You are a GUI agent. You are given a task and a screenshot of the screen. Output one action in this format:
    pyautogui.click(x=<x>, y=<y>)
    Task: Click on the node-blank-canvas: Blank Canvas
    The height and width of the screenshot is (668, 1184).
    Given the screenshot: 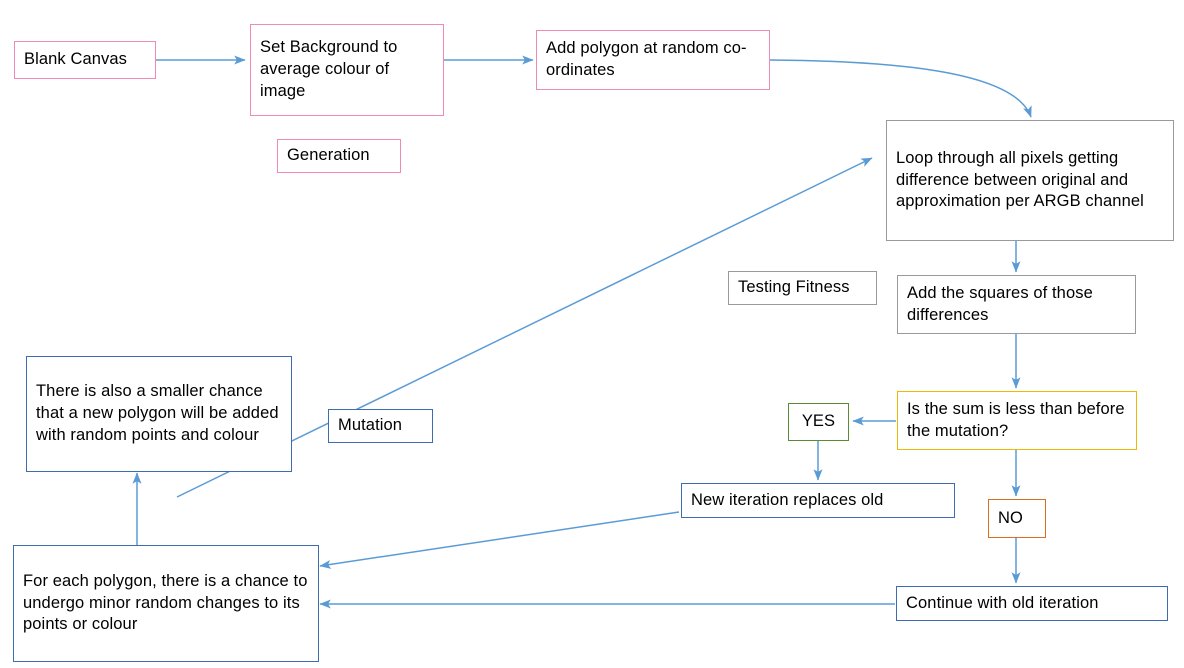 What is the action you would take?
    pyautogui.click(x=85, y=60)
    